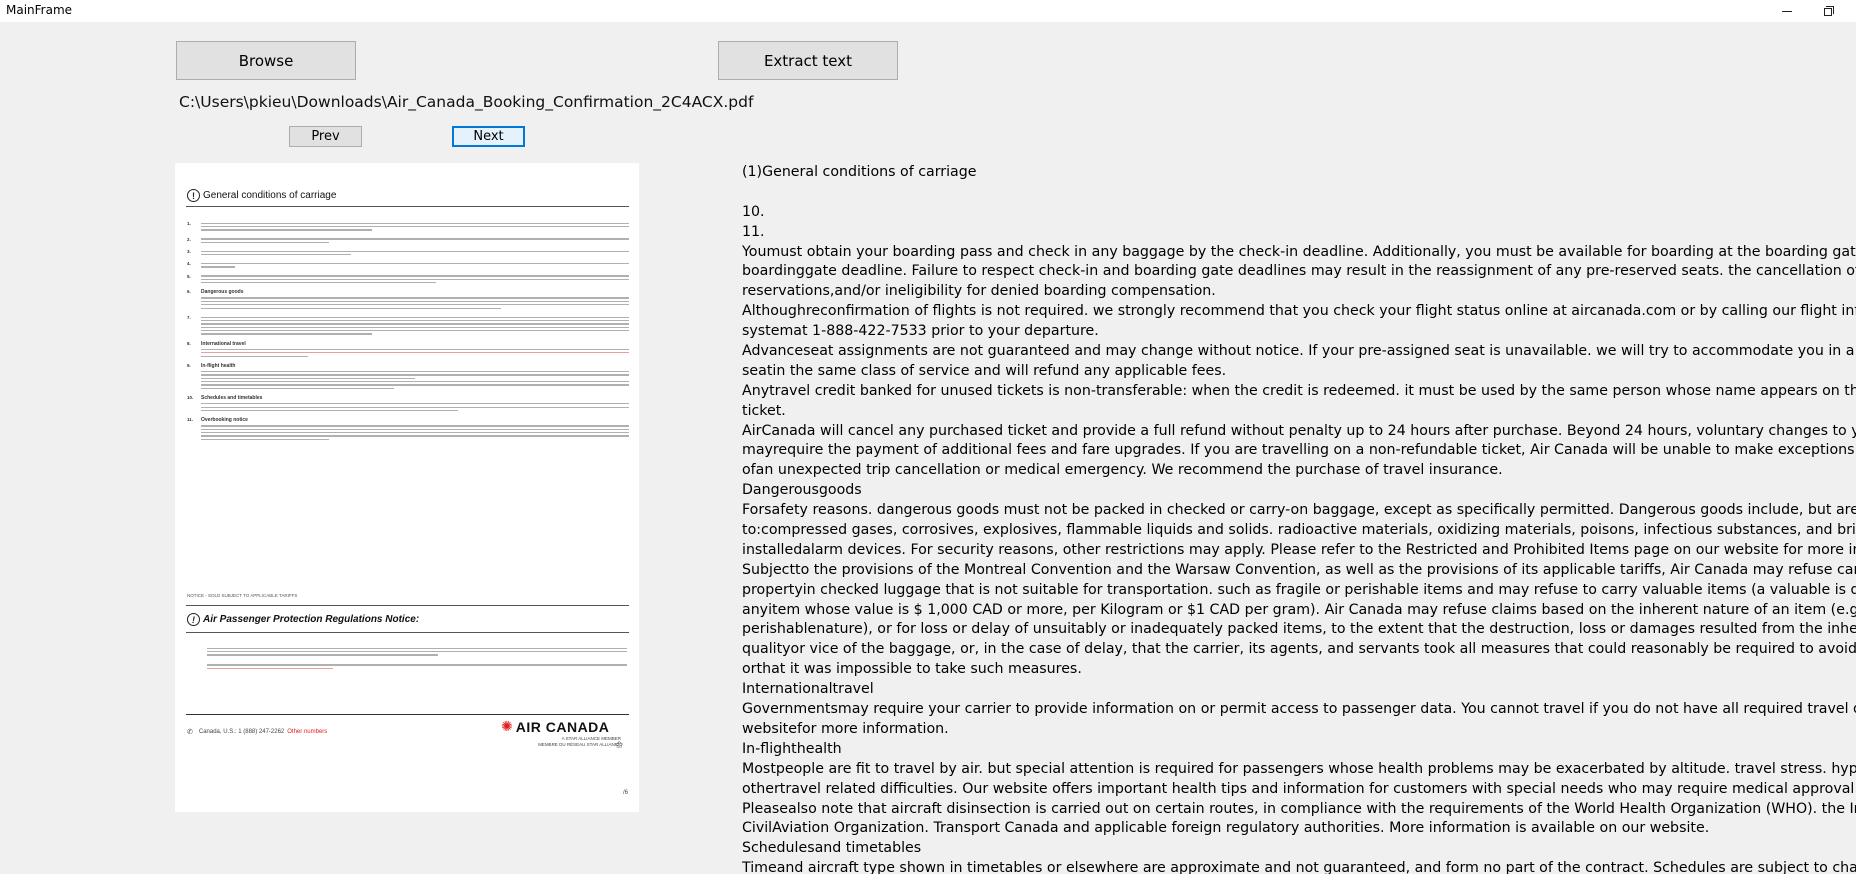  Describe the element at coordinates (266, 60) in the screenshot. I see `browse-button: Browse` at that location.